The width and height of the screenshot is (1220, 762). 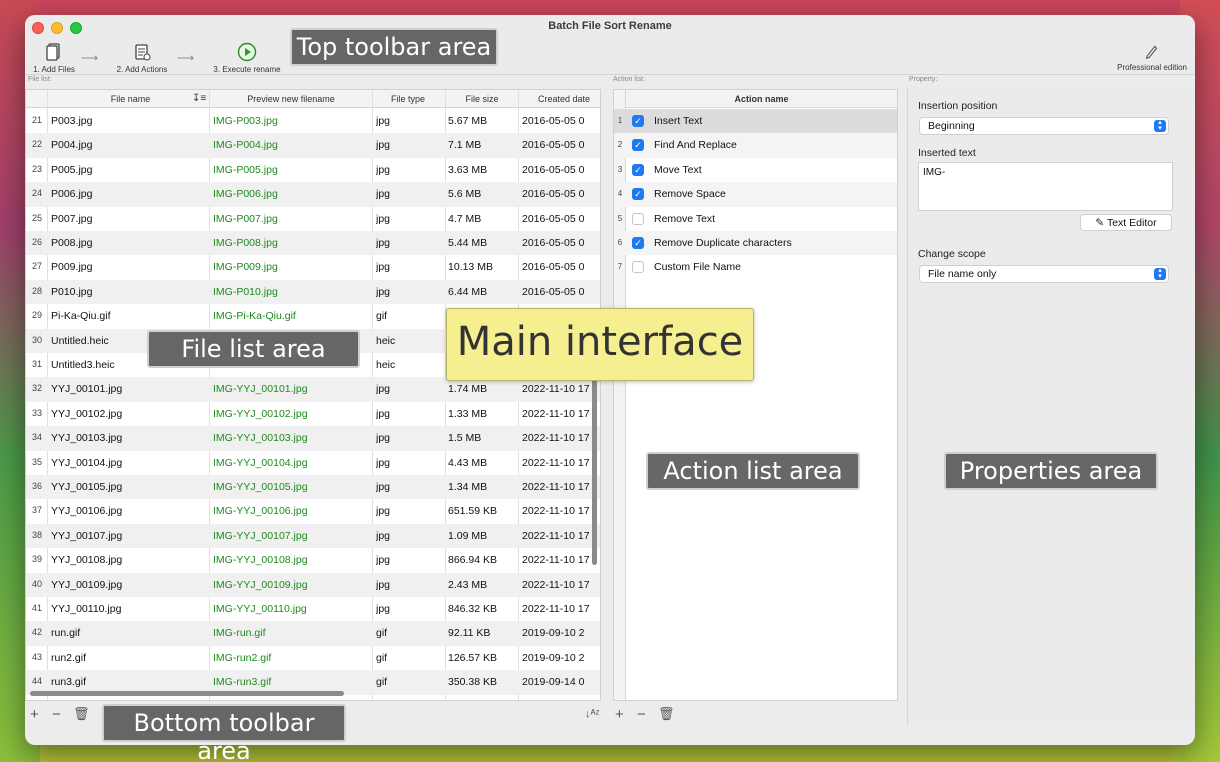 What do you see at coordinates (594, 467) in the screenshot?
I see `vertical-scrollbar` at bounding box center [594, 467].